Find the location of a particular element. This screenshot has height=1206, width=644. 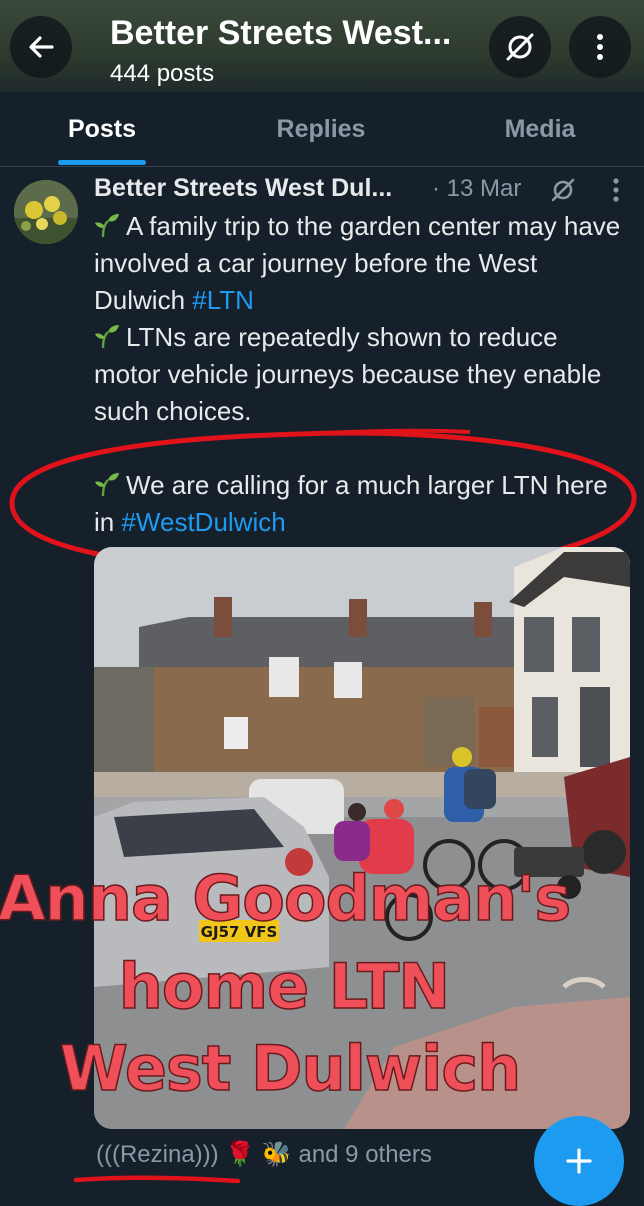

image-overlay-line-1: Anna Goodman's is located at coordinates (286, 898).